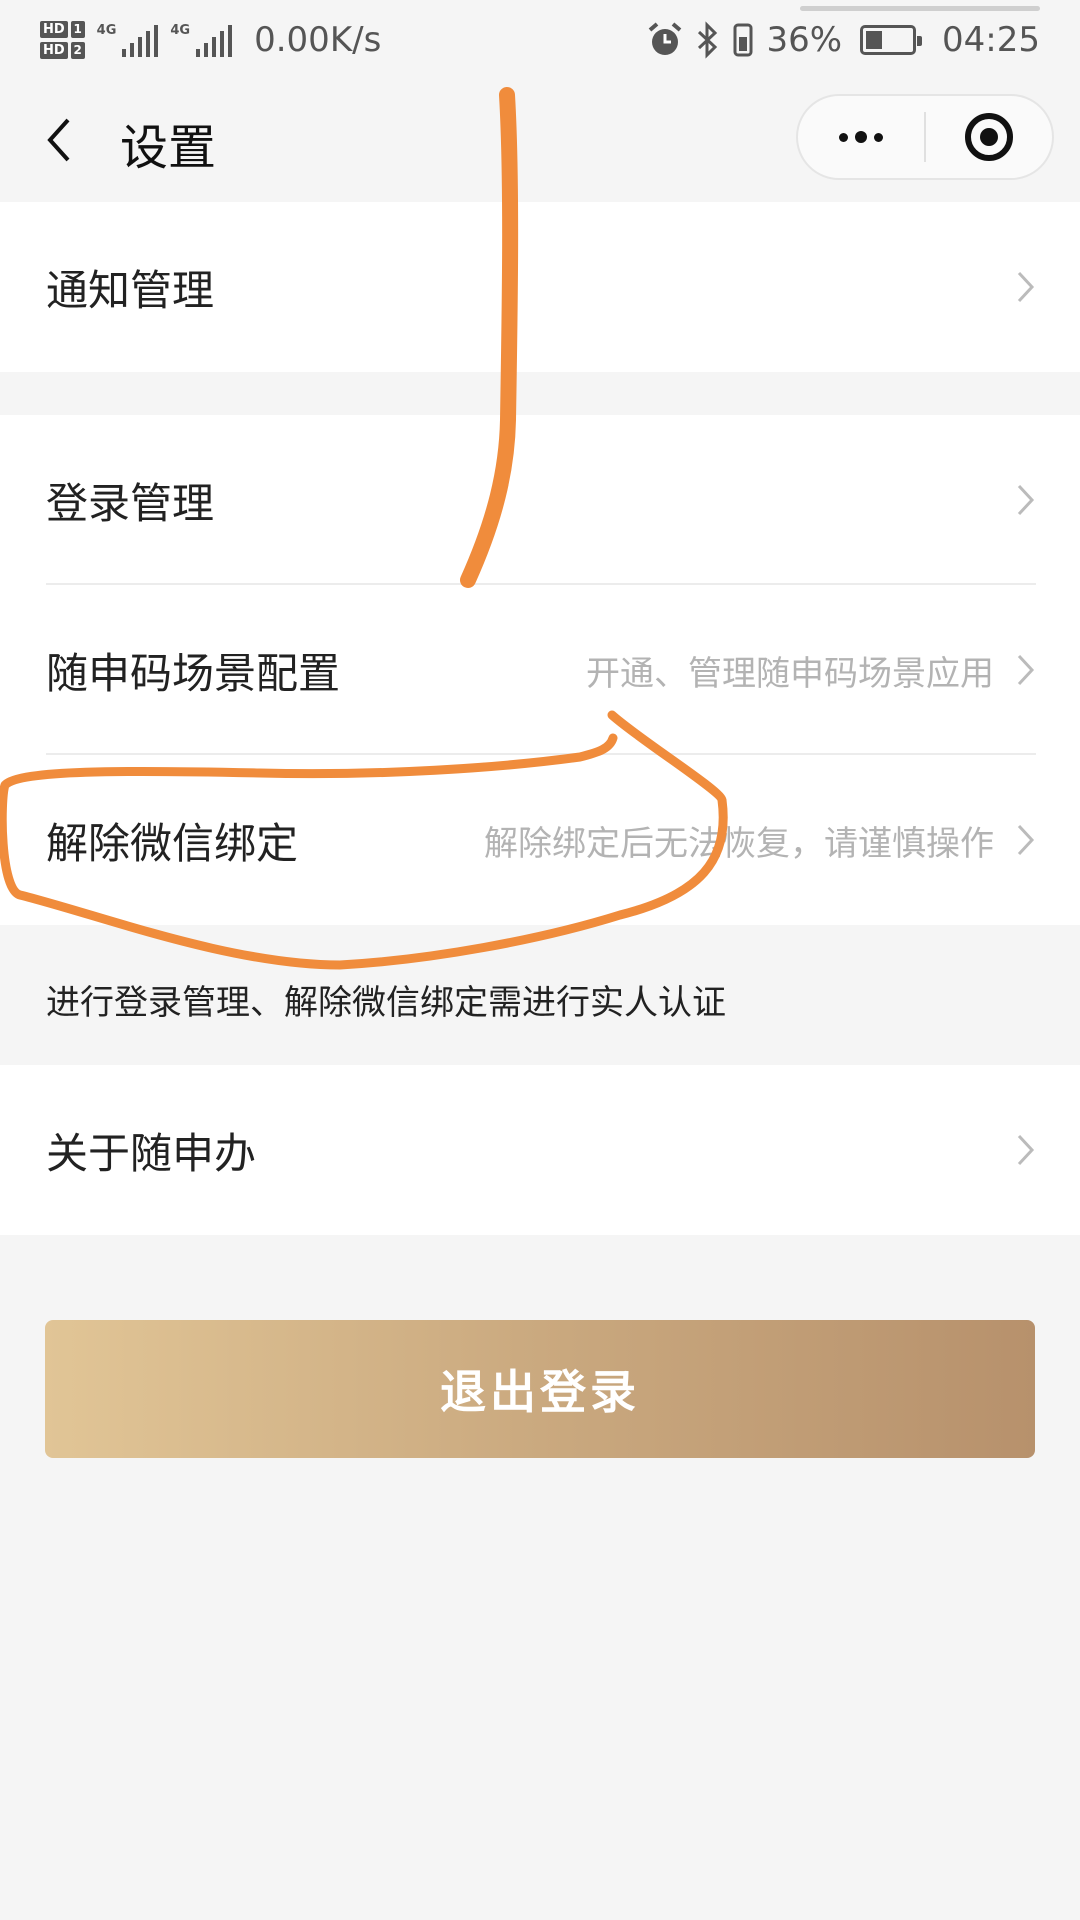  Describe the element at coordinates (77, 50) in the screenshot. I see `sim-number: 2` at that location.